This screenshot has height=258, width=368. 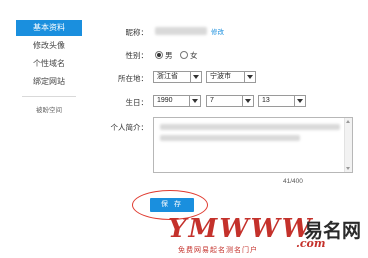 I want to click on scroll-up-arrow-icon, so click(x=348, y=121).